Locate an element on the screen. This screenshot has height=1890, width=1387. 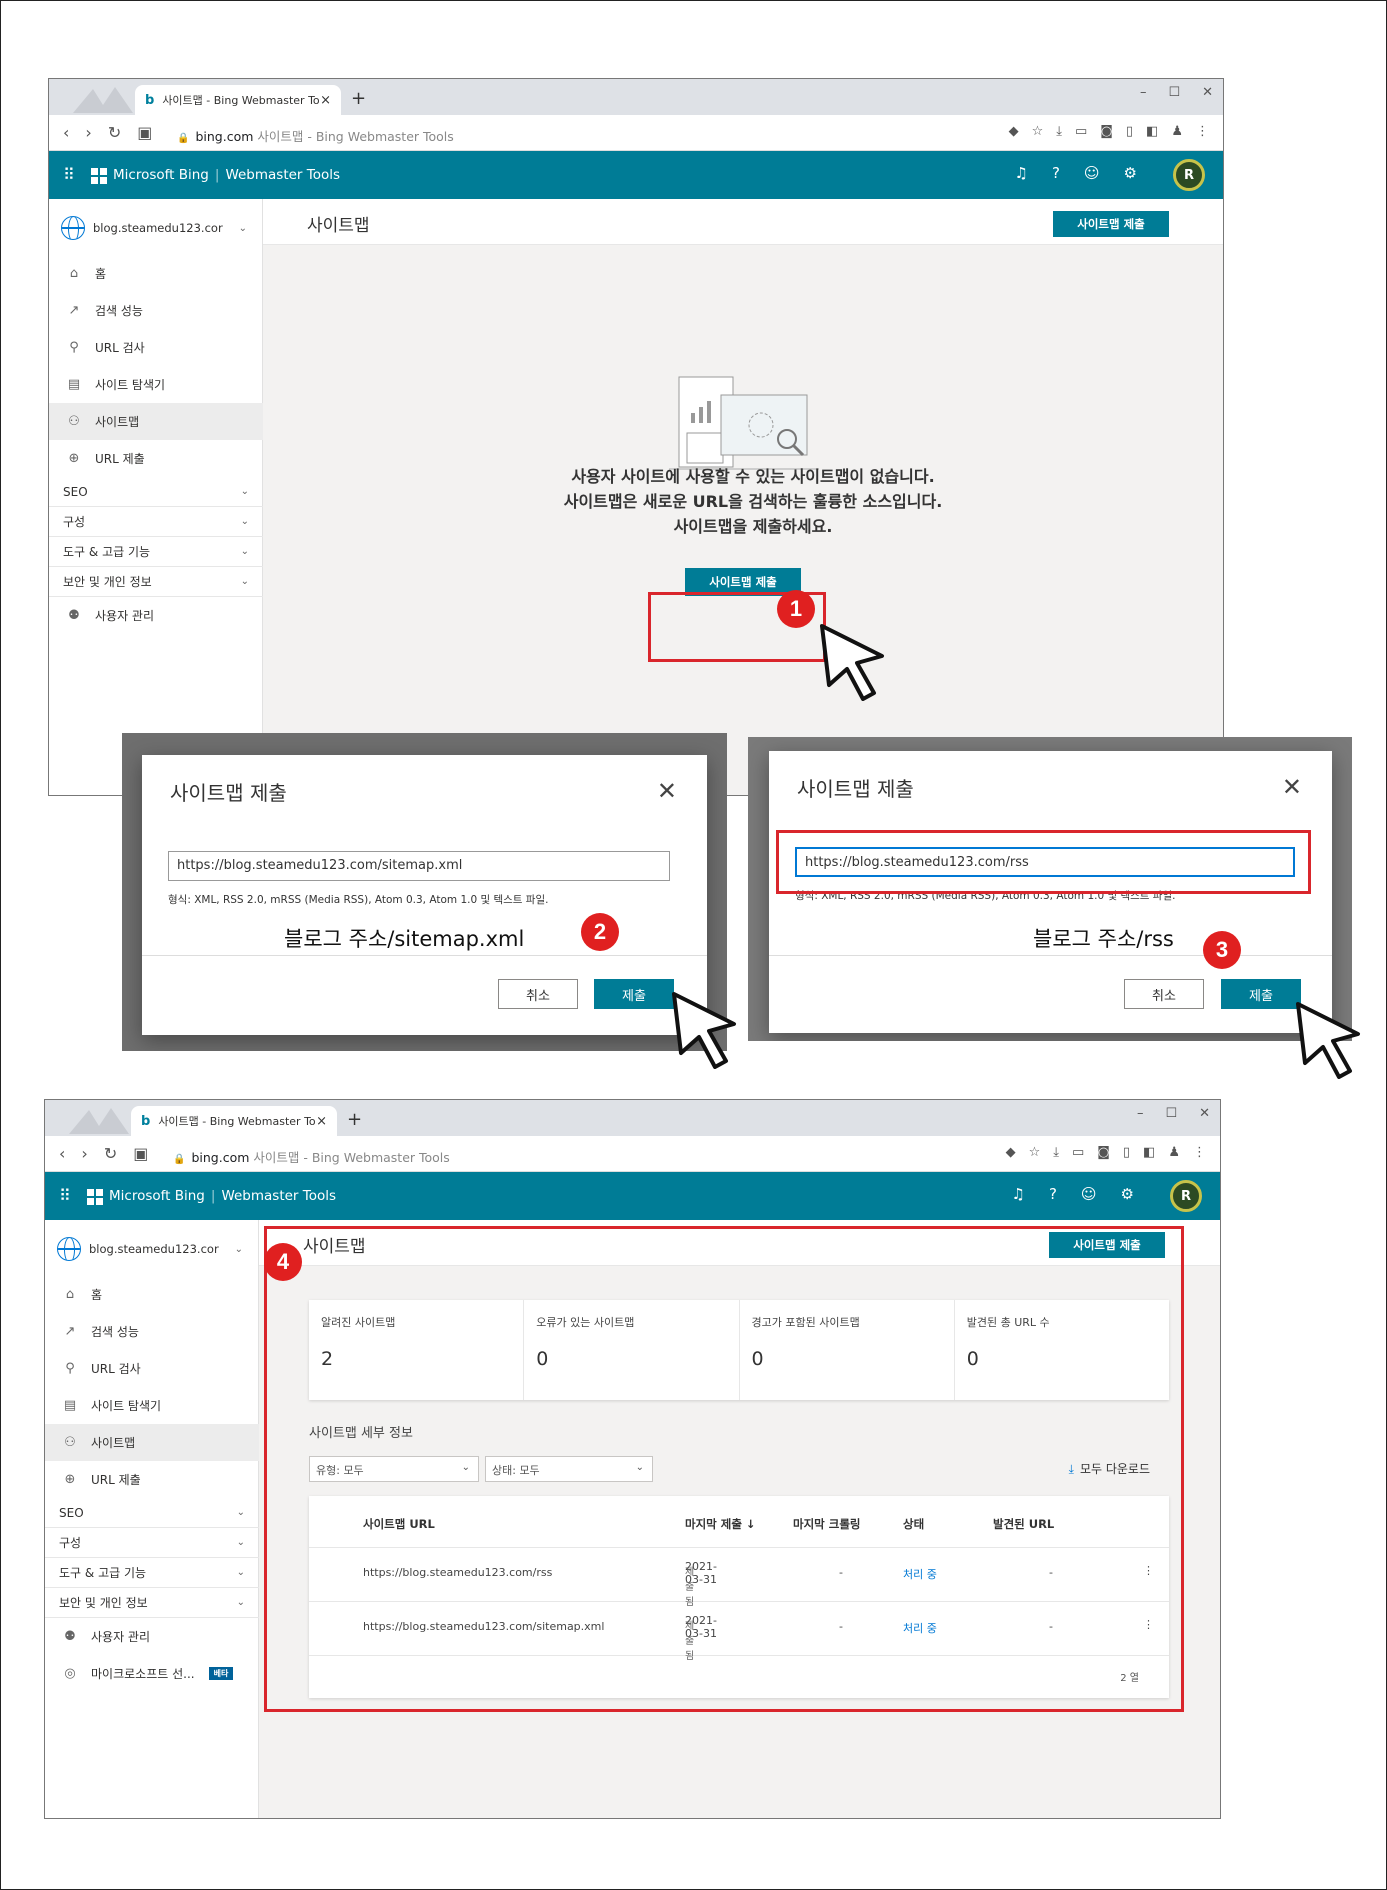
globe-icon: ⊕ is located at coordinates (70, 1479).